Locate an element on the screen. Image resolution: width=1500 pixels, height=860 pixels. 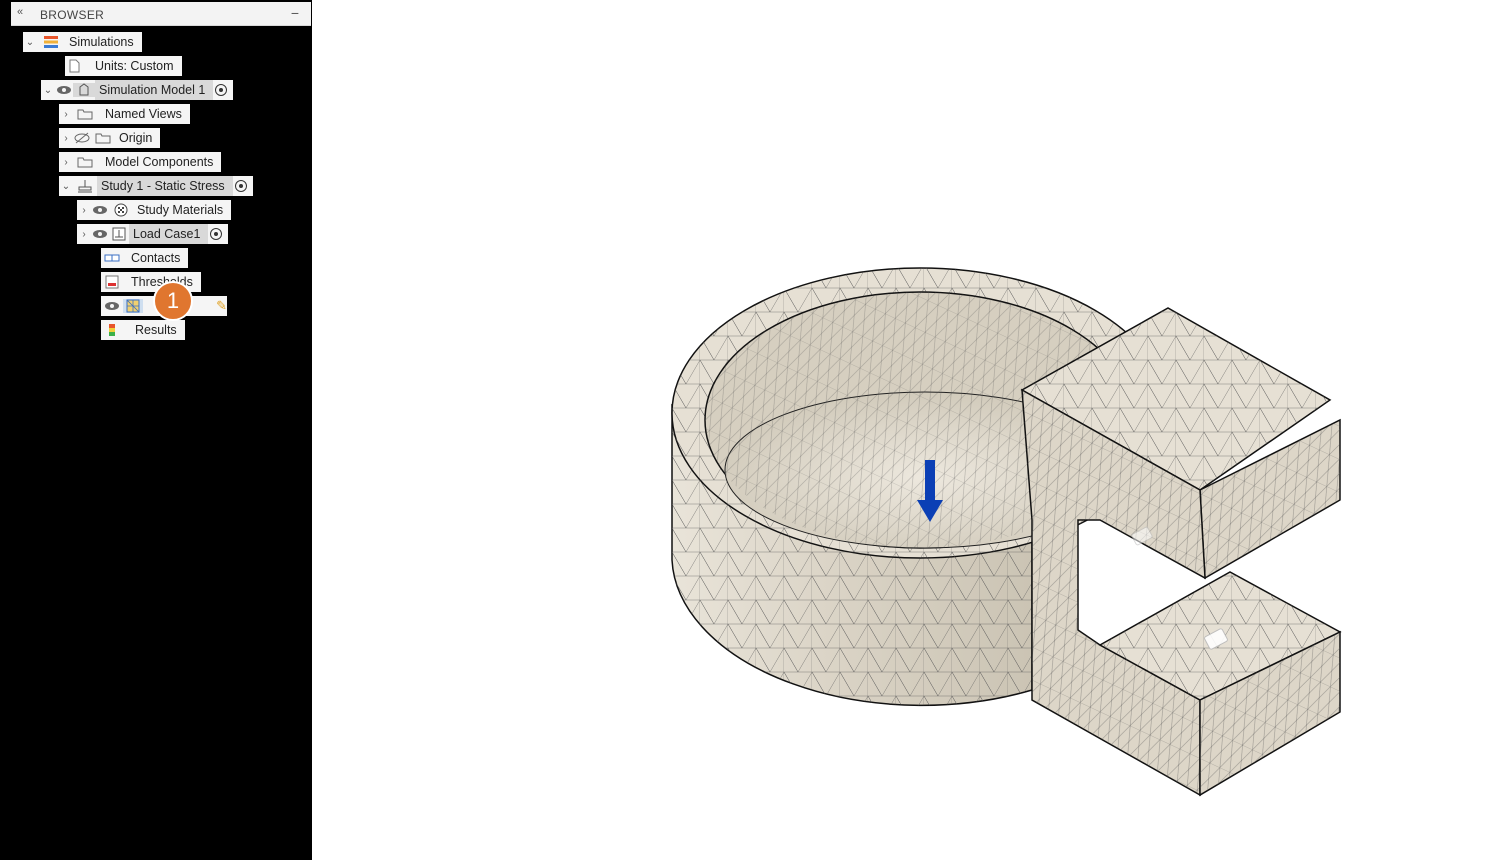
model-icon is located at coordinates (84, 90).